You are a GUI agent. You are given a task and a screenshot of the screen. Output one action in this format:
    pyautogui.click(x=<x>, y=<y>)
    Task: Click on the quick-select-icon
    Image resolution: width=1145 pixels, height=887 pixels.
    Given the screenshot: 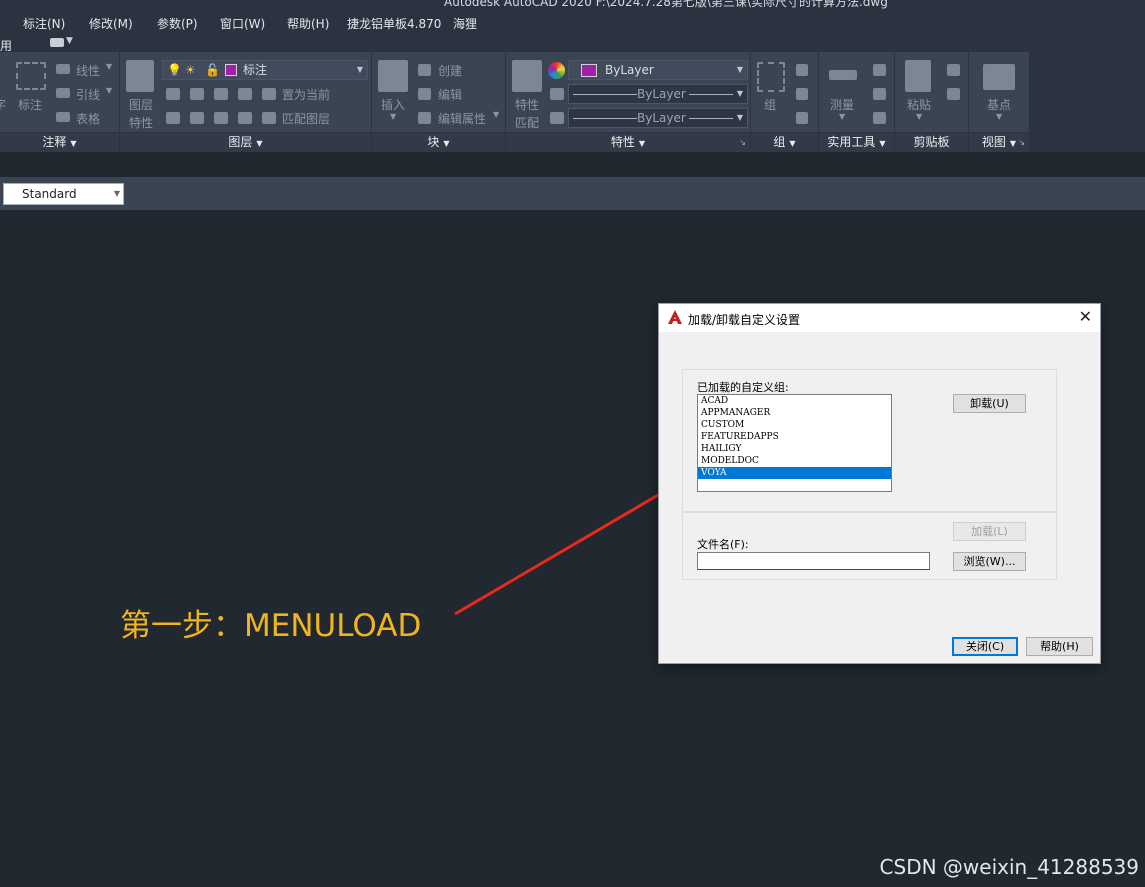 What is the action you would take?
    pyautogui.click(x=879, y=70)
    